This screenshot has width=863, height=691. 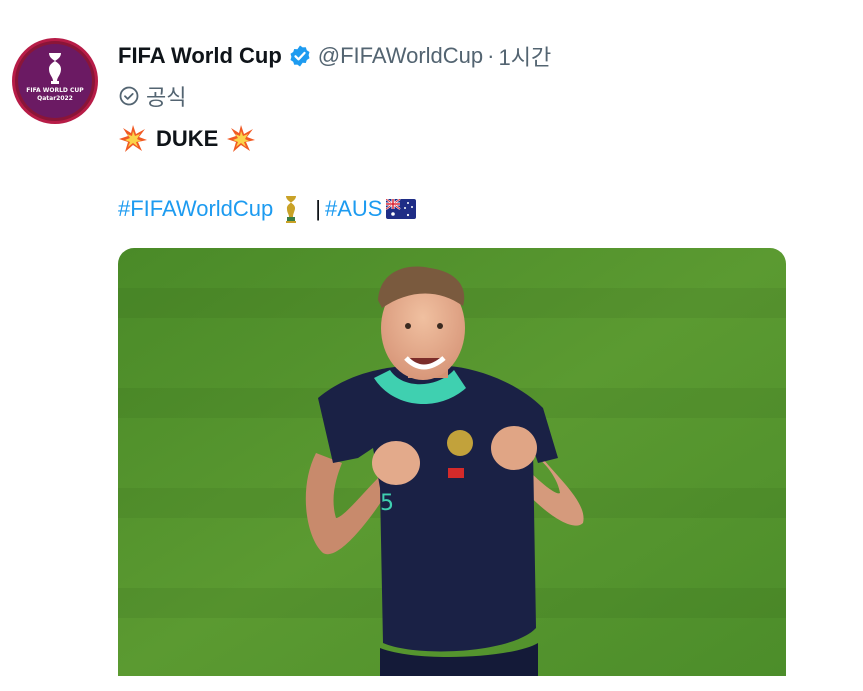 I want to click on tweet-header: FIFA World Cup @FIFAWorldCup · 1시간, so click(x=334, y=56).